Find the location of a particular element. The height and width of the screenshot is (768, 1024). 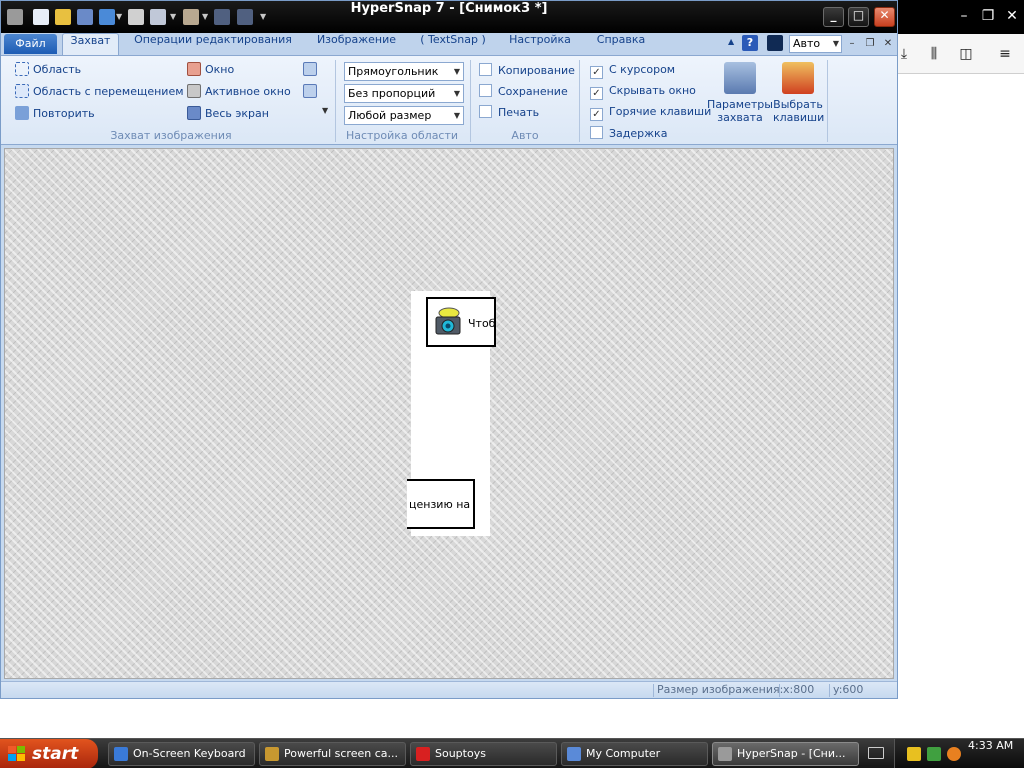

mdi-close-button: ✕ is located at coordinates (888, 44).